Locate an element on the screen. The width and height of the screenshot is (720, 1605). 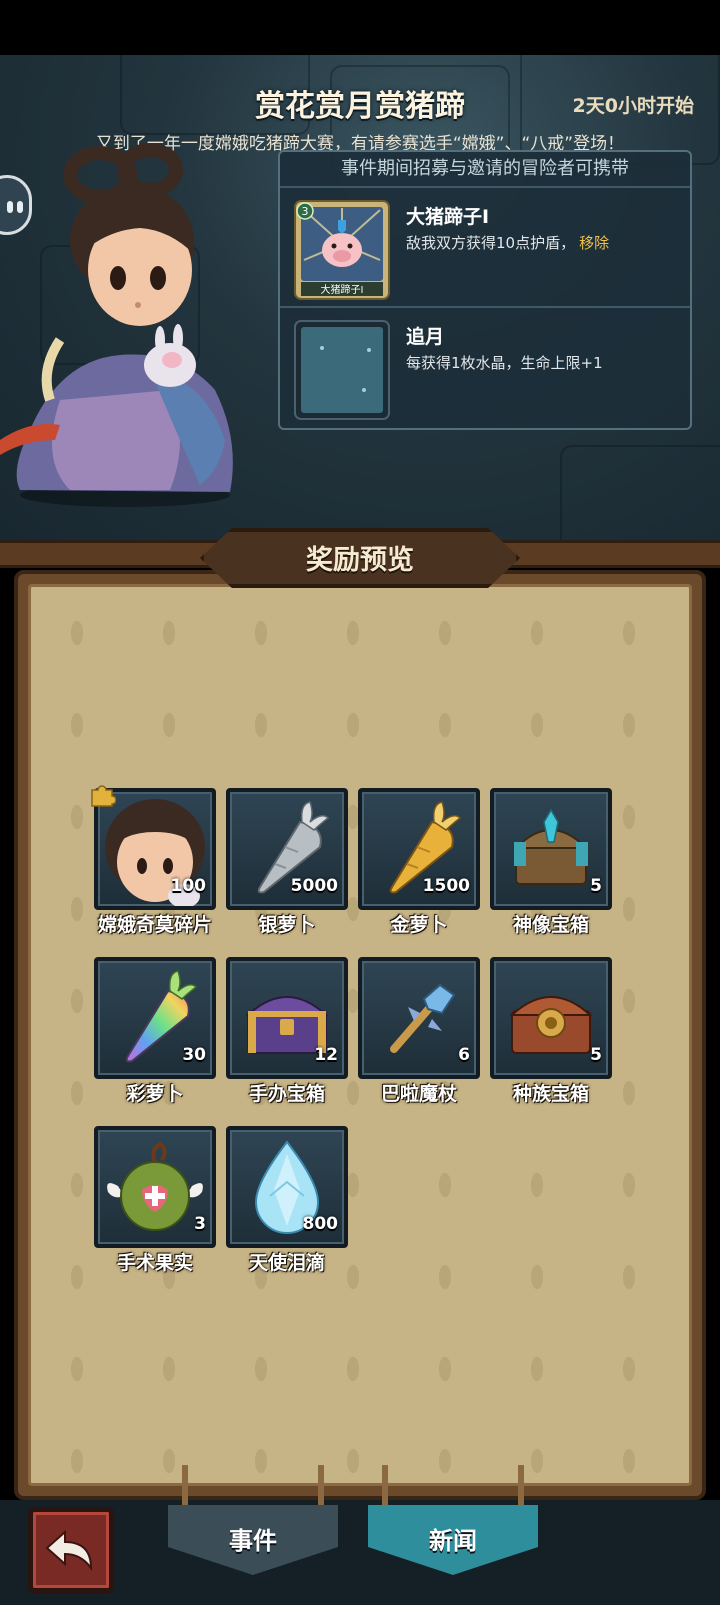
tab-event: 事件 is located at coordinates (253, 1520).